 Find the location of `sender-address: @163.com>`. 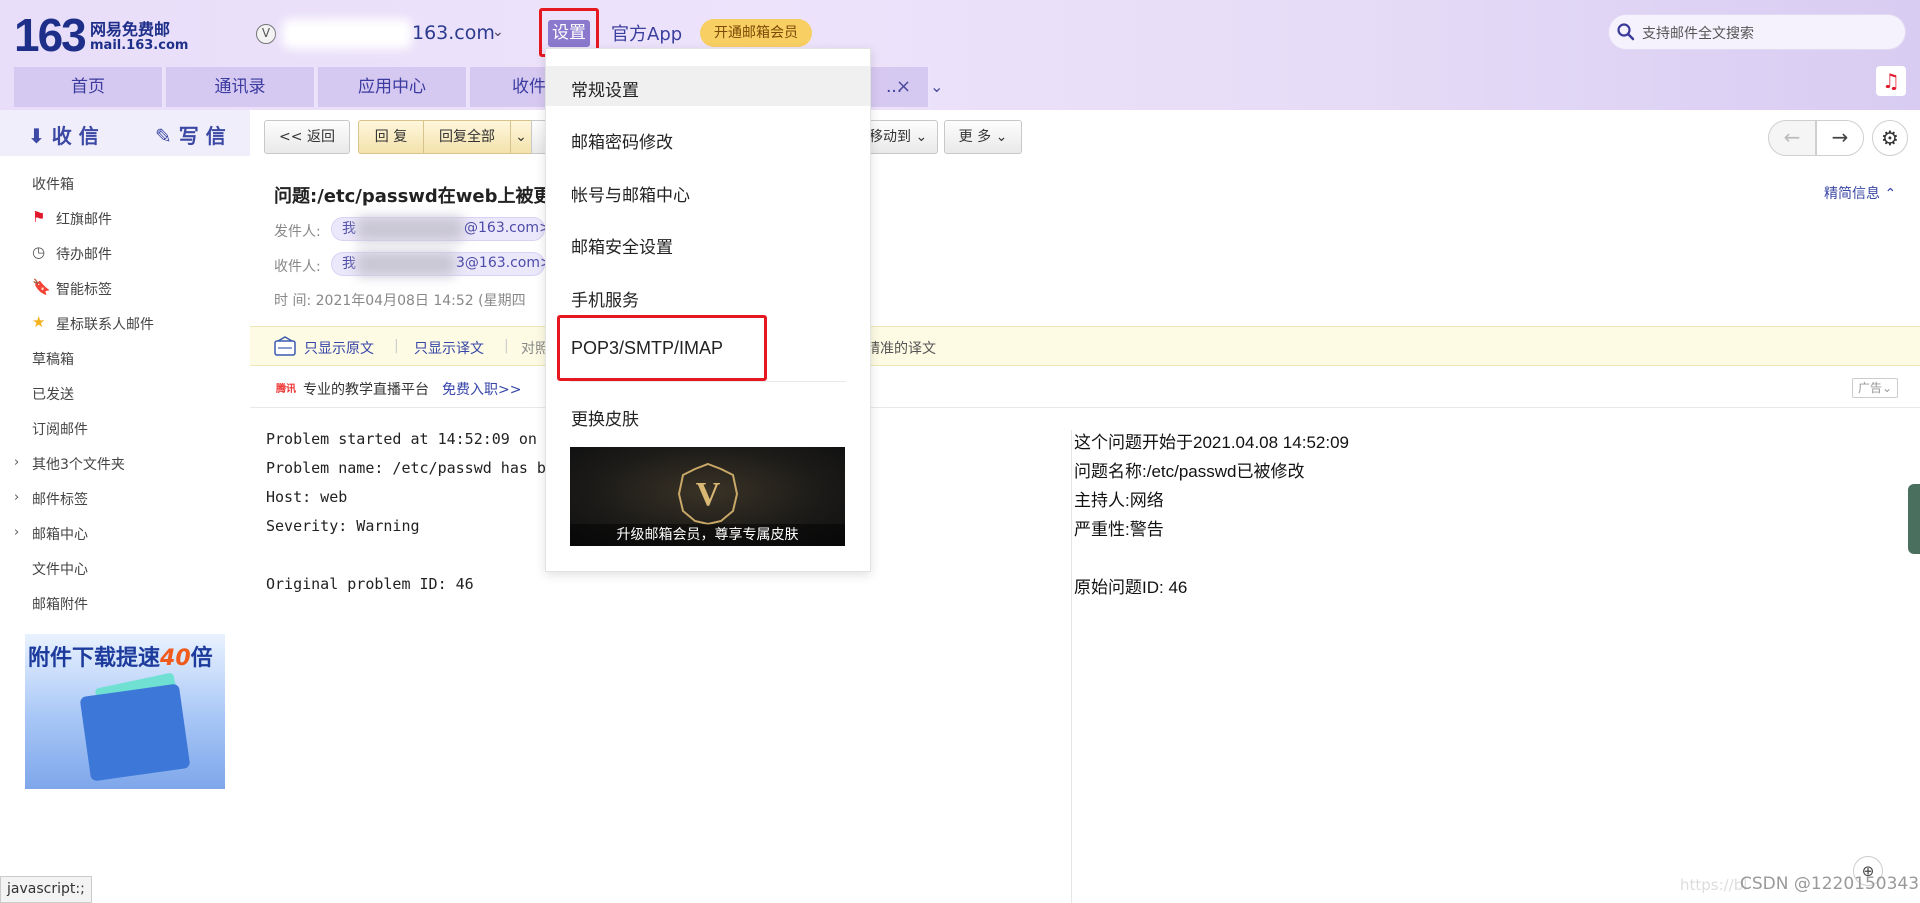

sender-address: @163.com> is located at coordinates (507, 228).